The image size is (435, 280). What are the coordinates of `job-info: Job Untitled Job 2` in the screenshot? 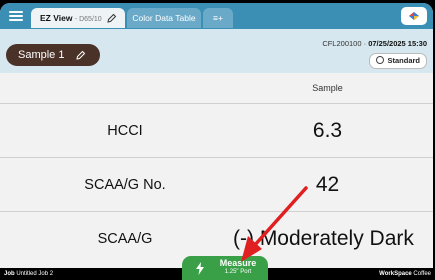 It's located at (28, 274).